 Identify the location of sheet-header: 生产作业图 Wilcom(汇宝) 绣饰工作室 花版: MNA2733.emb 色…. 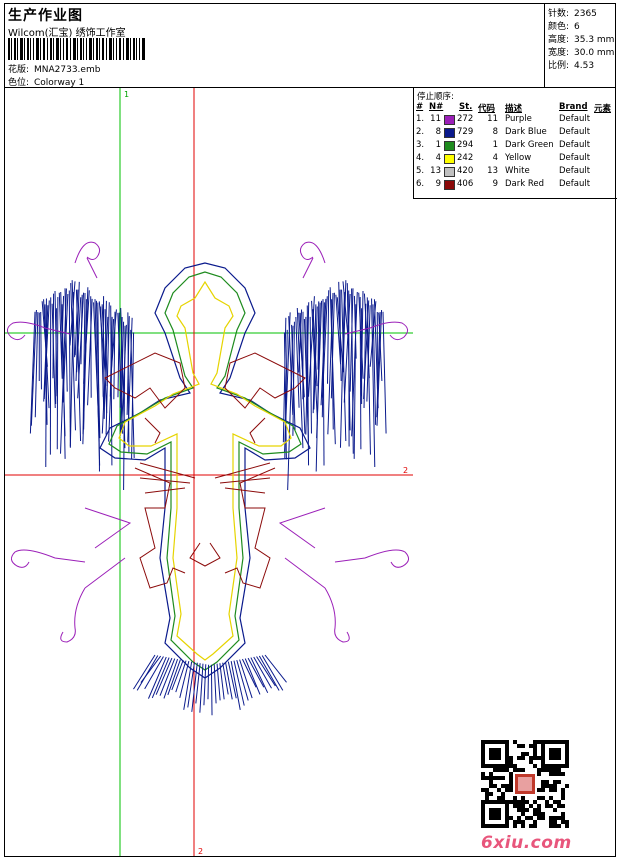
(275, 46).